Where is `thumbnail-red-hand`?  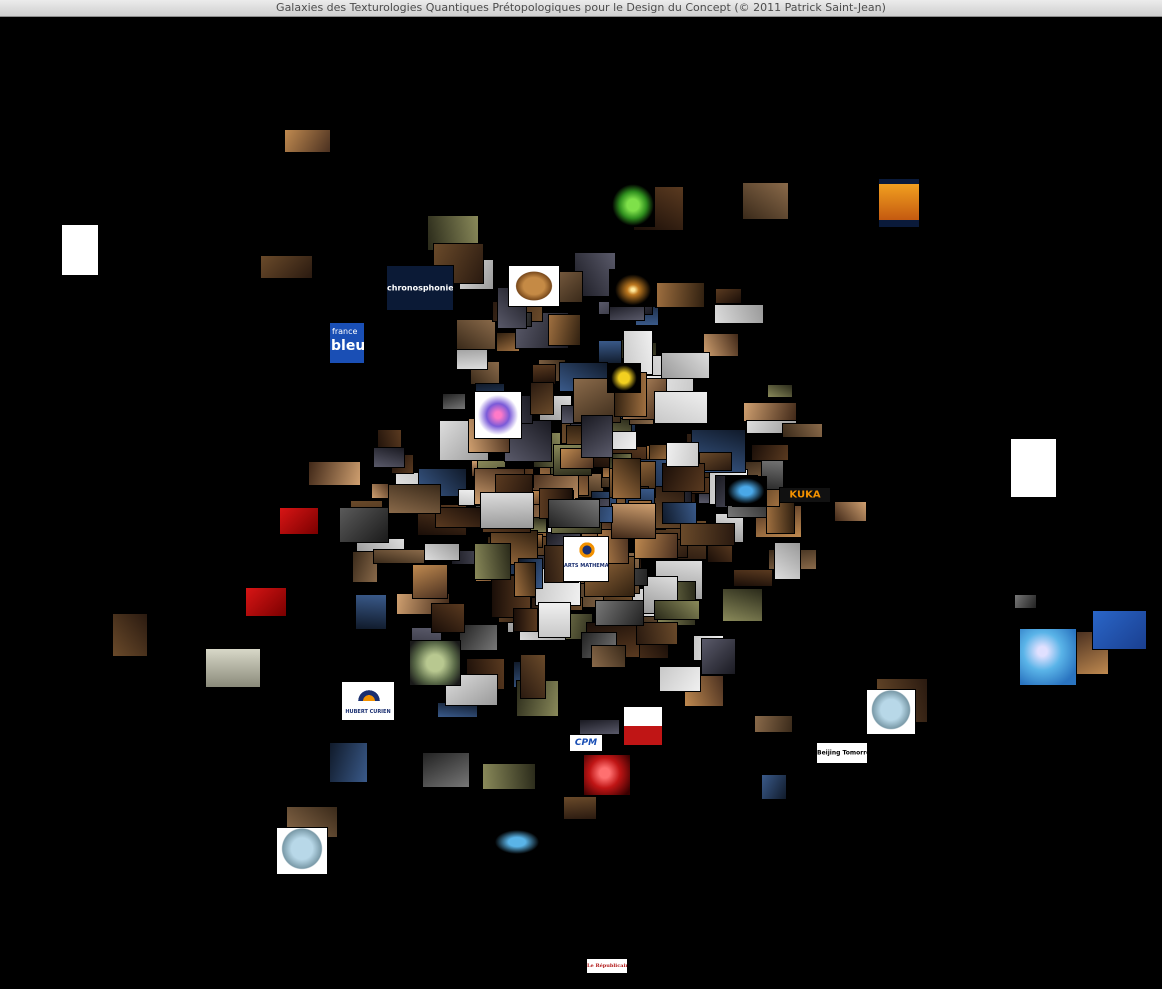
thumbnail-red-hand is located at coordinates (607, 775).